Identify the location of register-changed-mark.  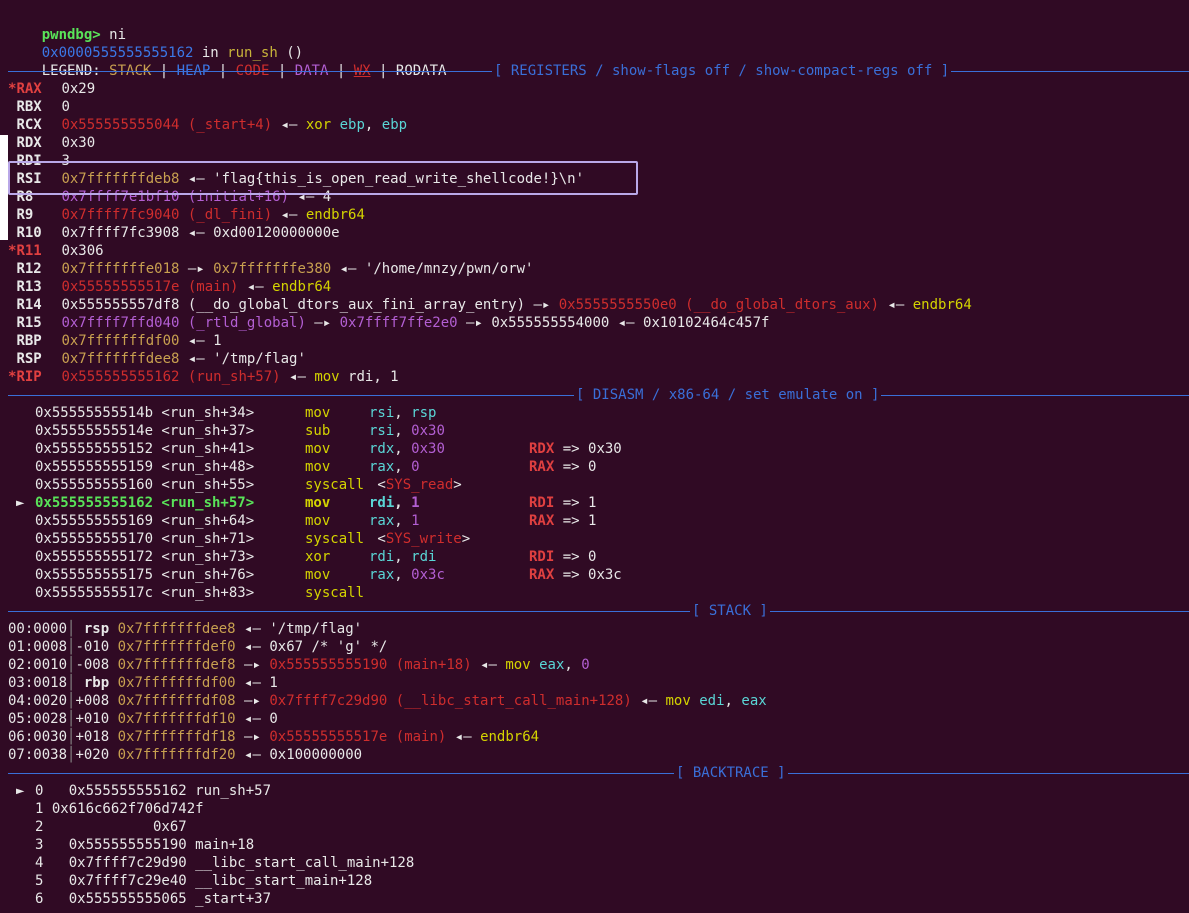
(12, 215).